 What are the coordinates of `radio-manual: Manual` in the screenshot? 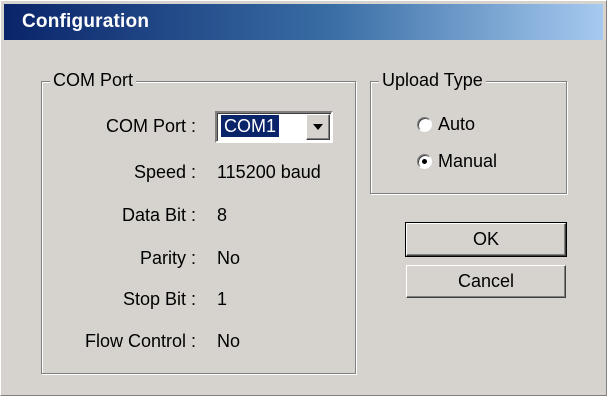 It's located at (457, 161).